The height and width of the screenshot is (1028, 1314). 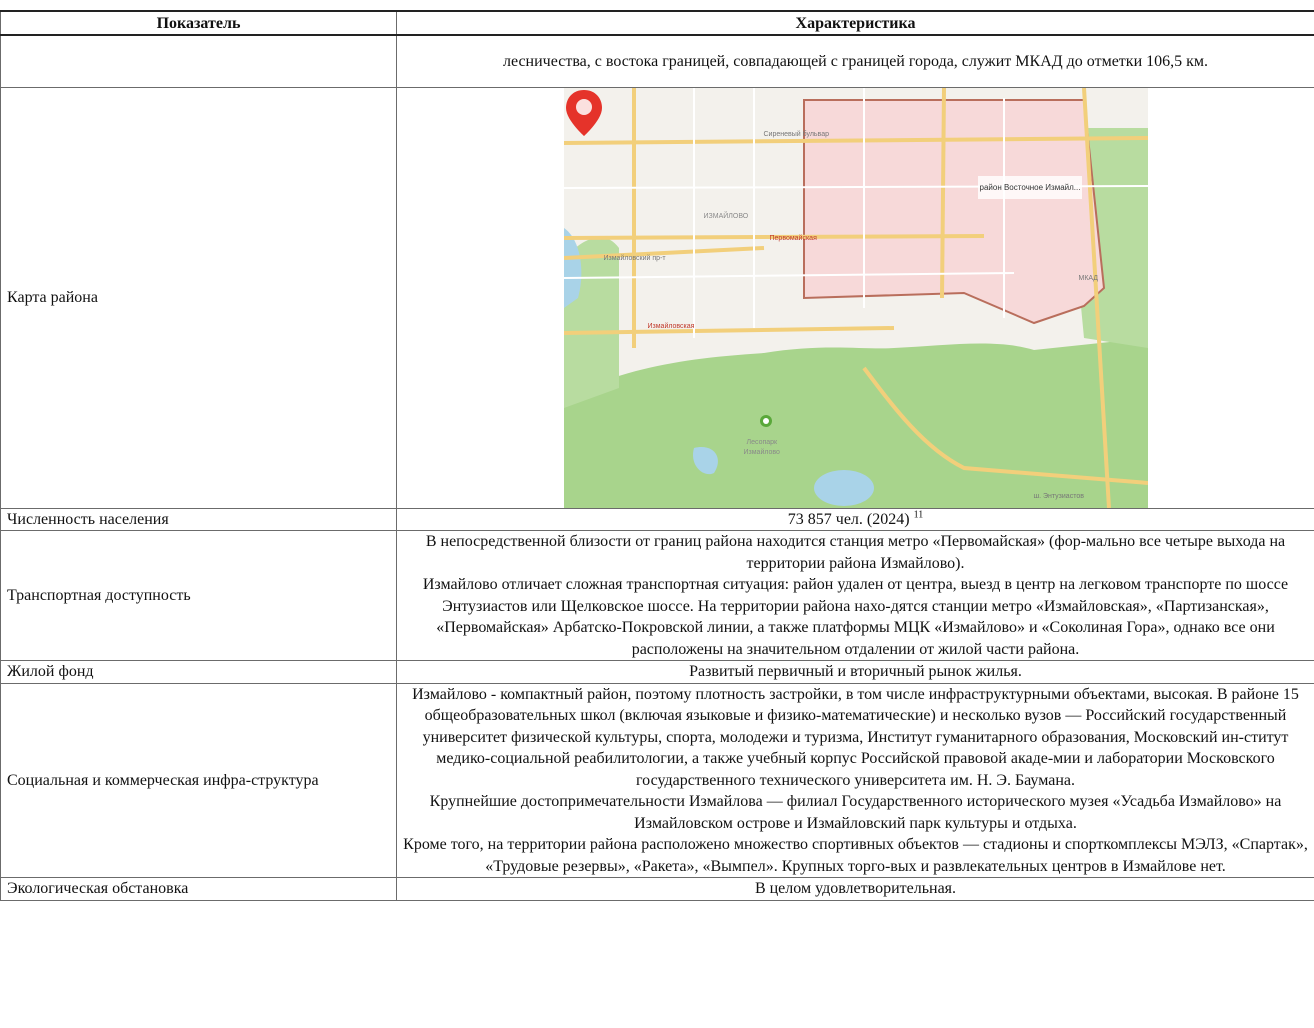 What do you see at coordinates (198, 519) in the screenshot?
I see `row-label: Численность населения` at bounding box center [198, 519].